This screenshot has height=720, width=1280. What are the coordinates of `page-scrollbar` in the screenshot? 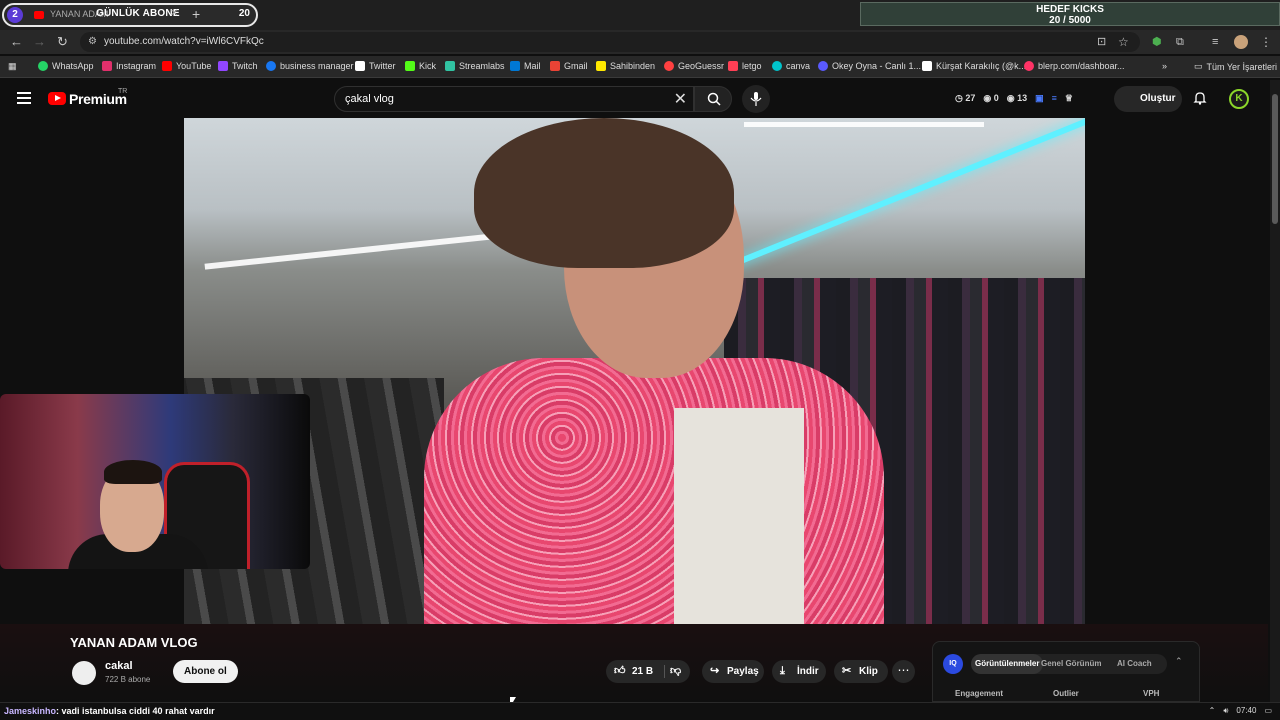 It's located at (1275, 391).